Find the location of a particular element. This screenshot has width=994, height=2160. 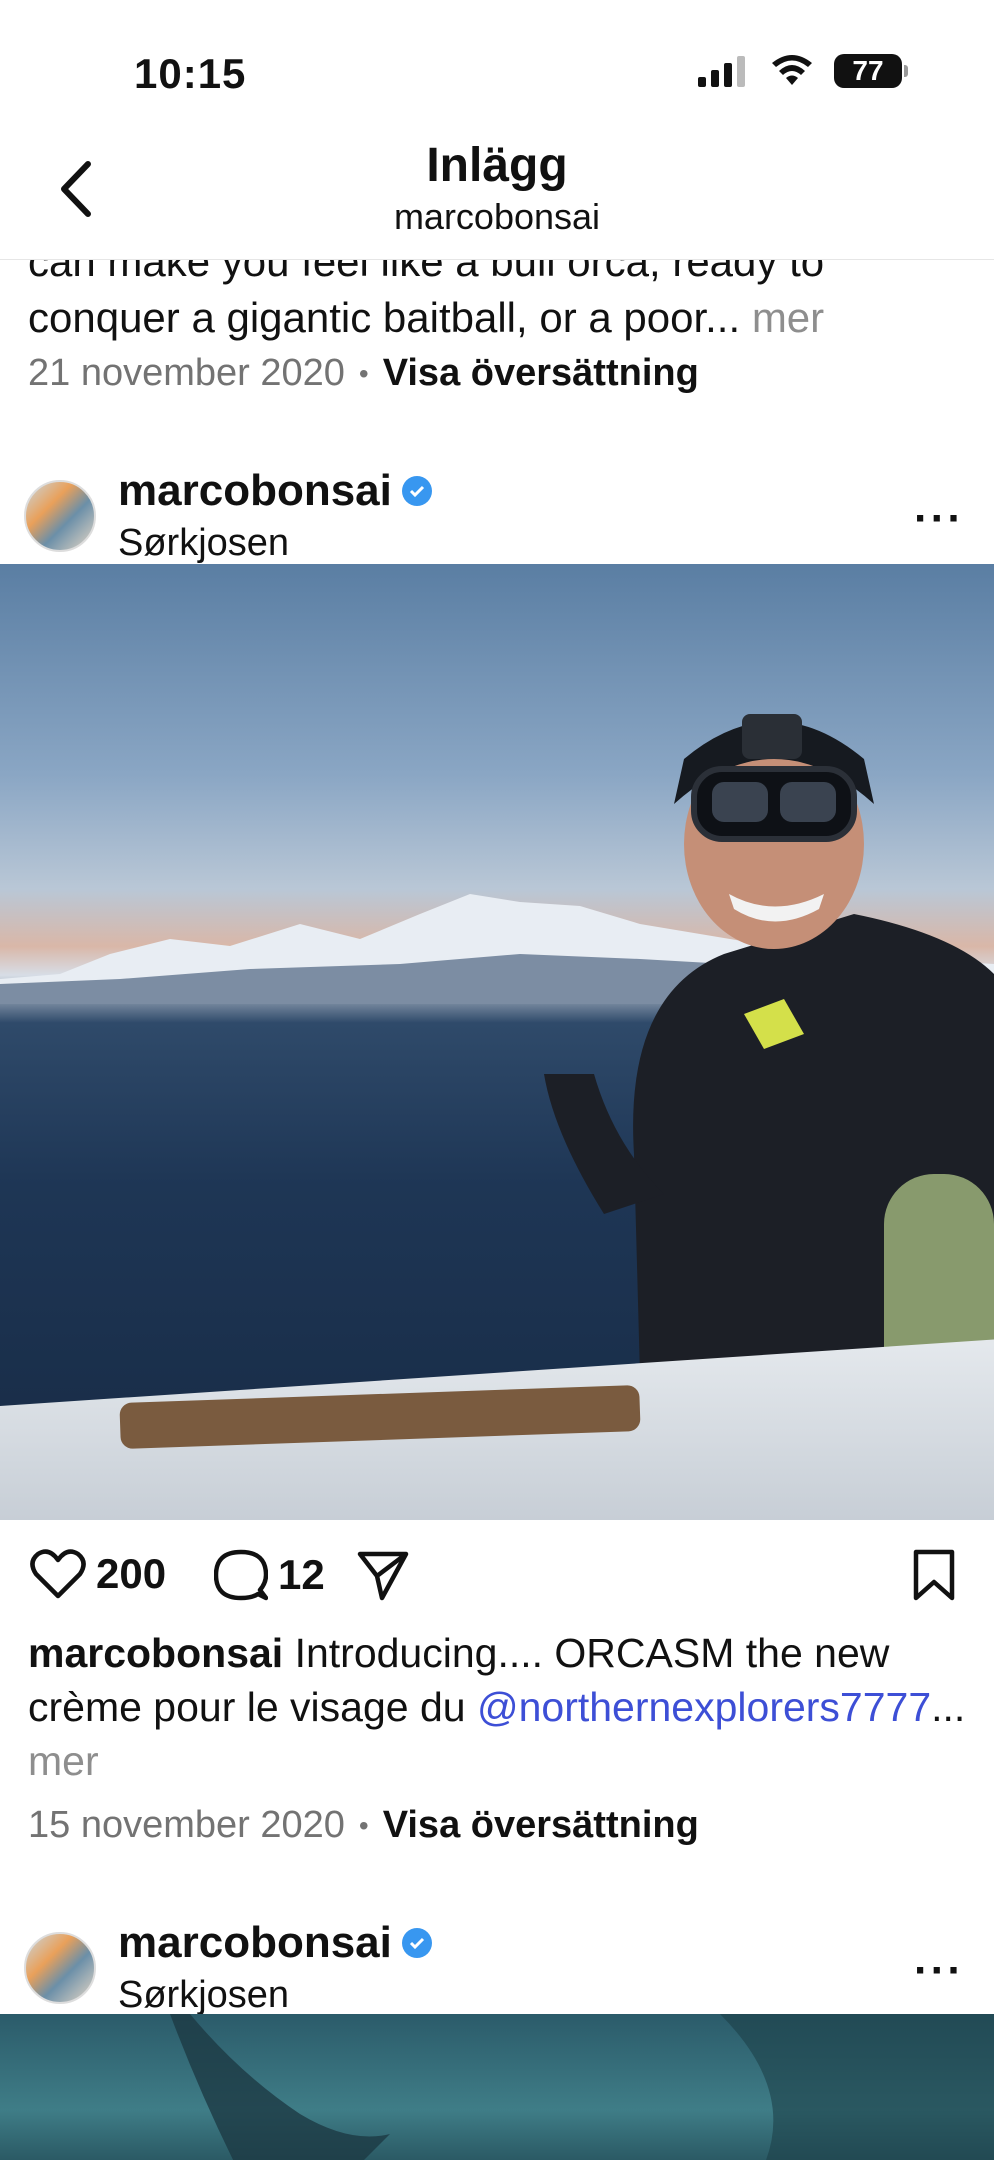

caption-mention: @northernexplorers7777 is located at coordinates (704, 1707).